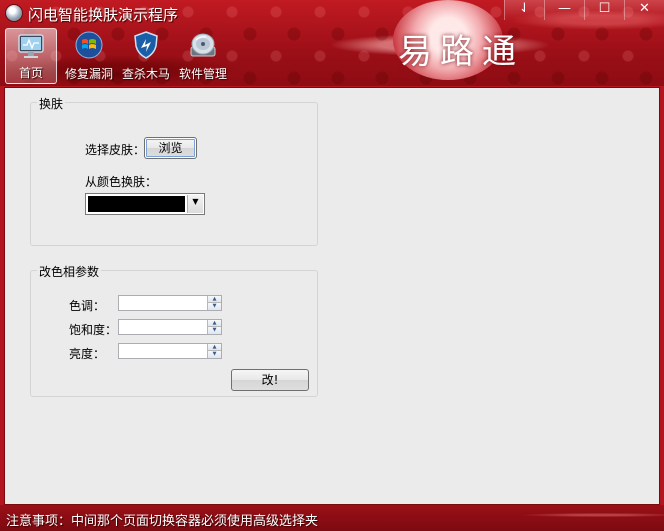  Describe the element at coordinates (31, 46) in the screenshot. I see `monitor-icon` at that location.